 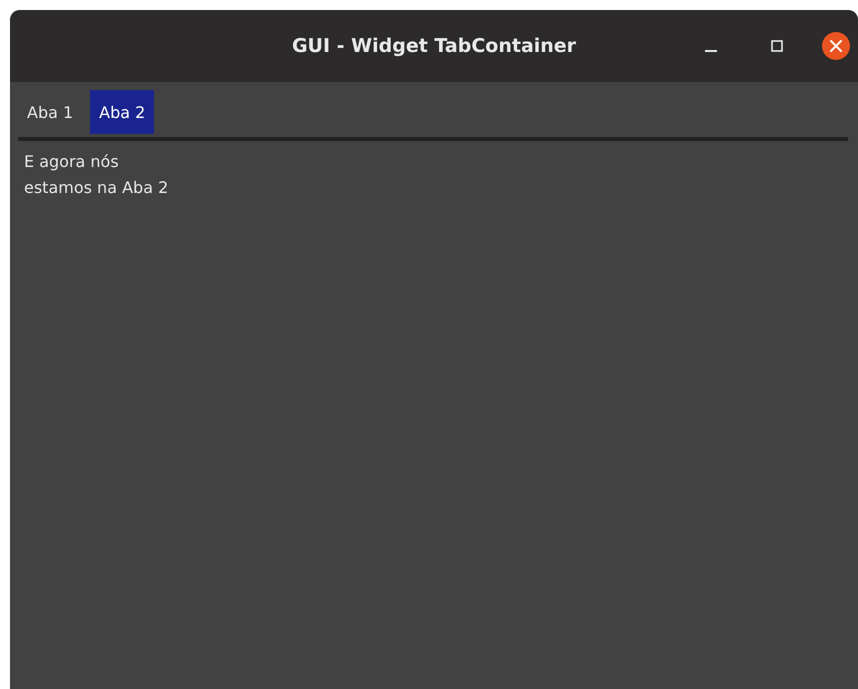 I want to click on maximize-icon, so click(x=777, y=46).